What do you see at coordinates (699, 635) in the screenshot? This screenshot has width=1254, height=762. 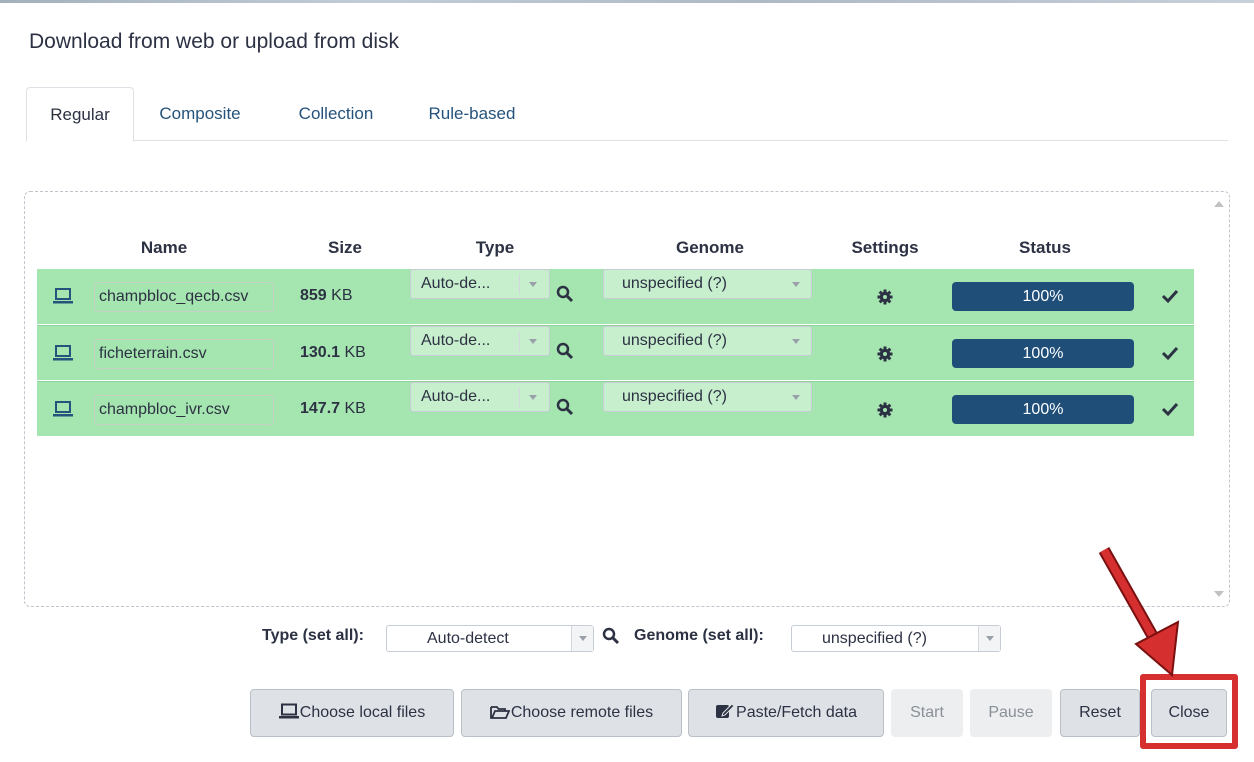 I see `genome-set-all-label: Genome (set all):` at bounding box center [699, 635].